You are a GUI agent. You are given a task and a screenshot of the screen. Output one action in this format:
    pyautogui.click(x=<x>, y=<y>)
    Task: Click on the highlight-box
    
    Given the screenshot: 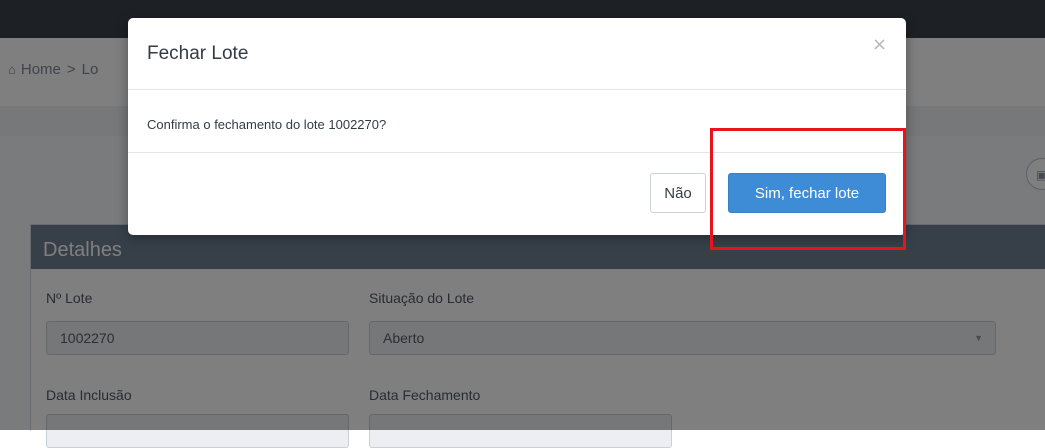 What is the action you would take?
    pyautogui.click(x=808, y=189)
    